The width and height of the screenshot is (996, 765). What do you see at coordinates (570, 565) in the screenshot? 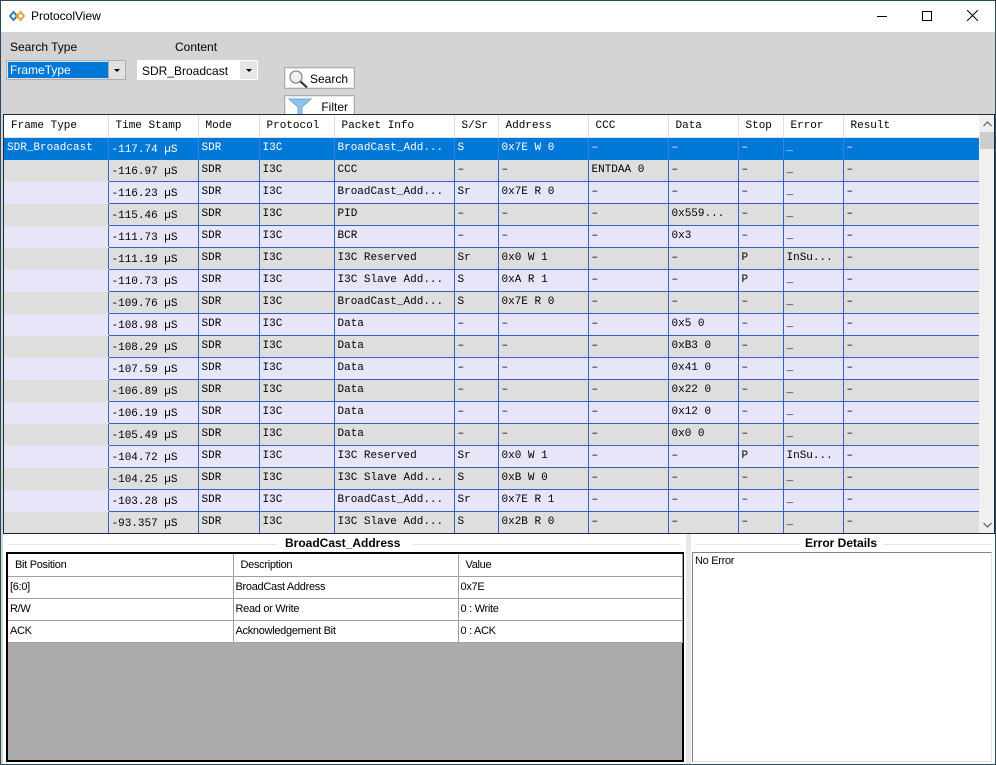
I see `detail-column-value: Value` at bounding box center [570, 565].